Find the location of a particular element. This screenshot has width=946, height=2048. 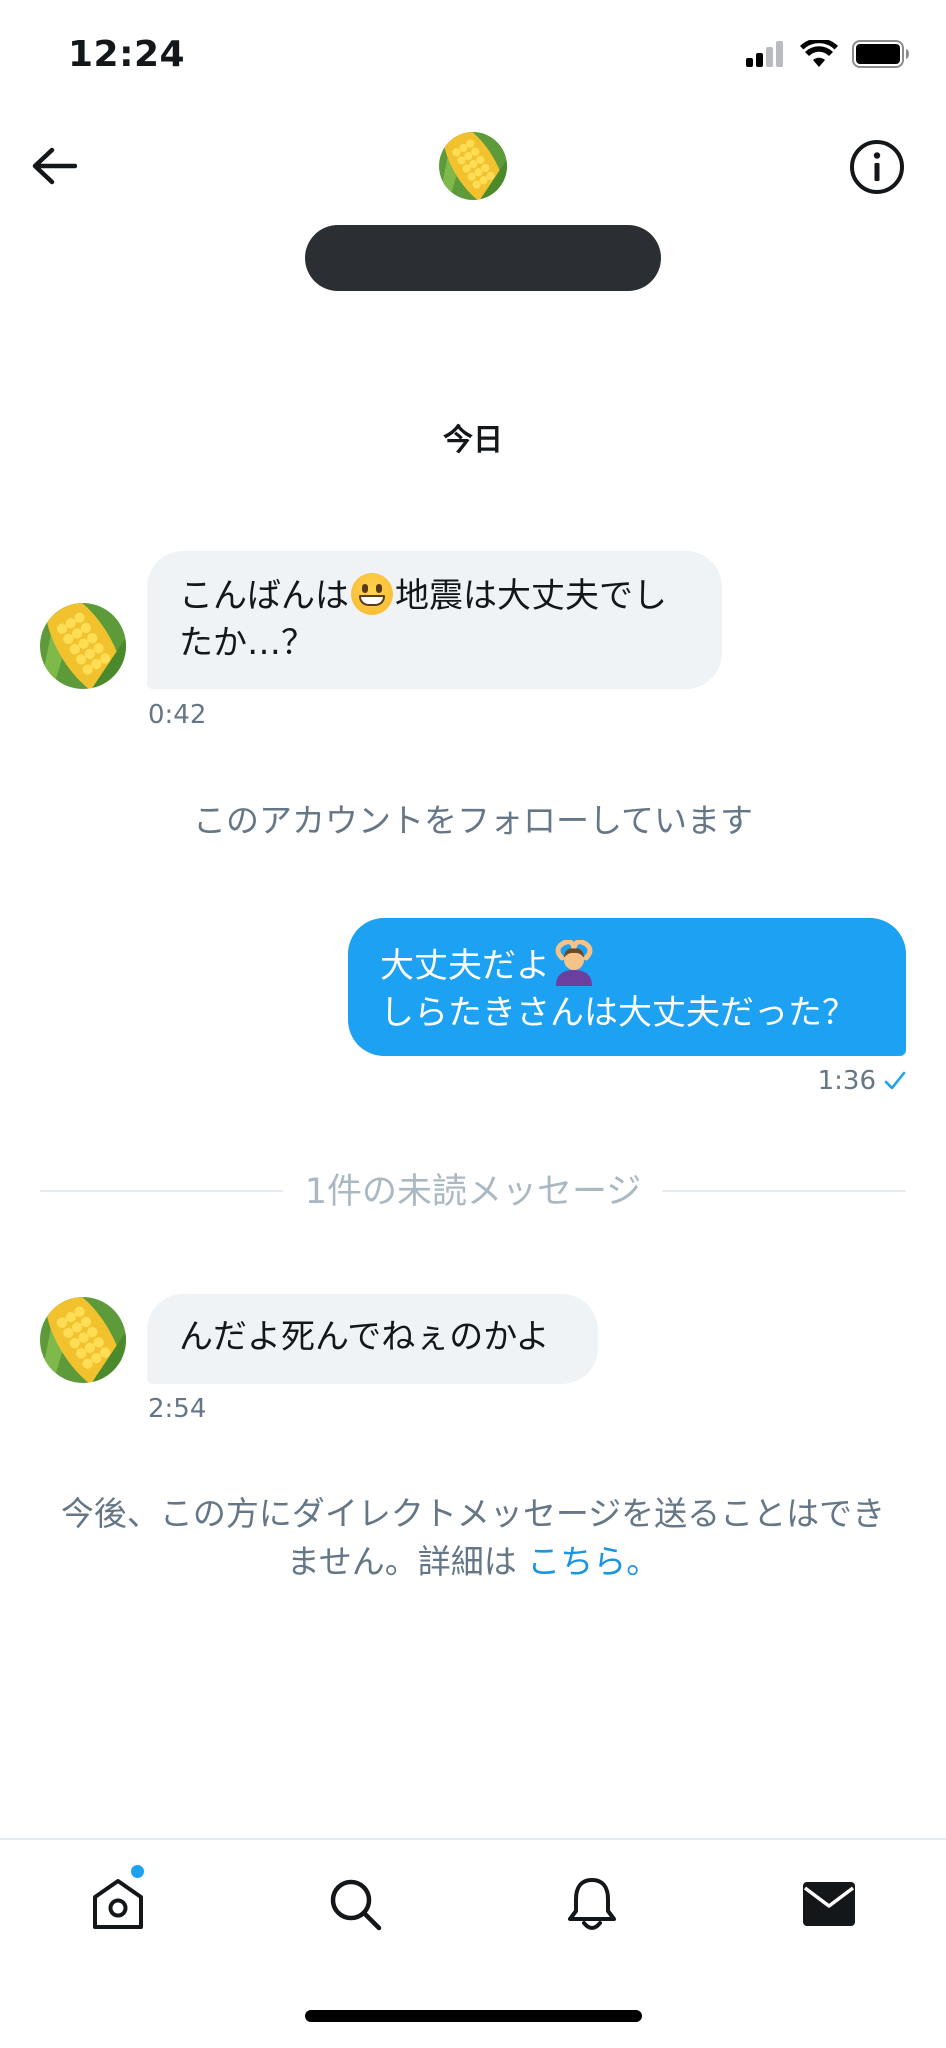

messages-envelope-icon is located at coordinates (829, 1904).